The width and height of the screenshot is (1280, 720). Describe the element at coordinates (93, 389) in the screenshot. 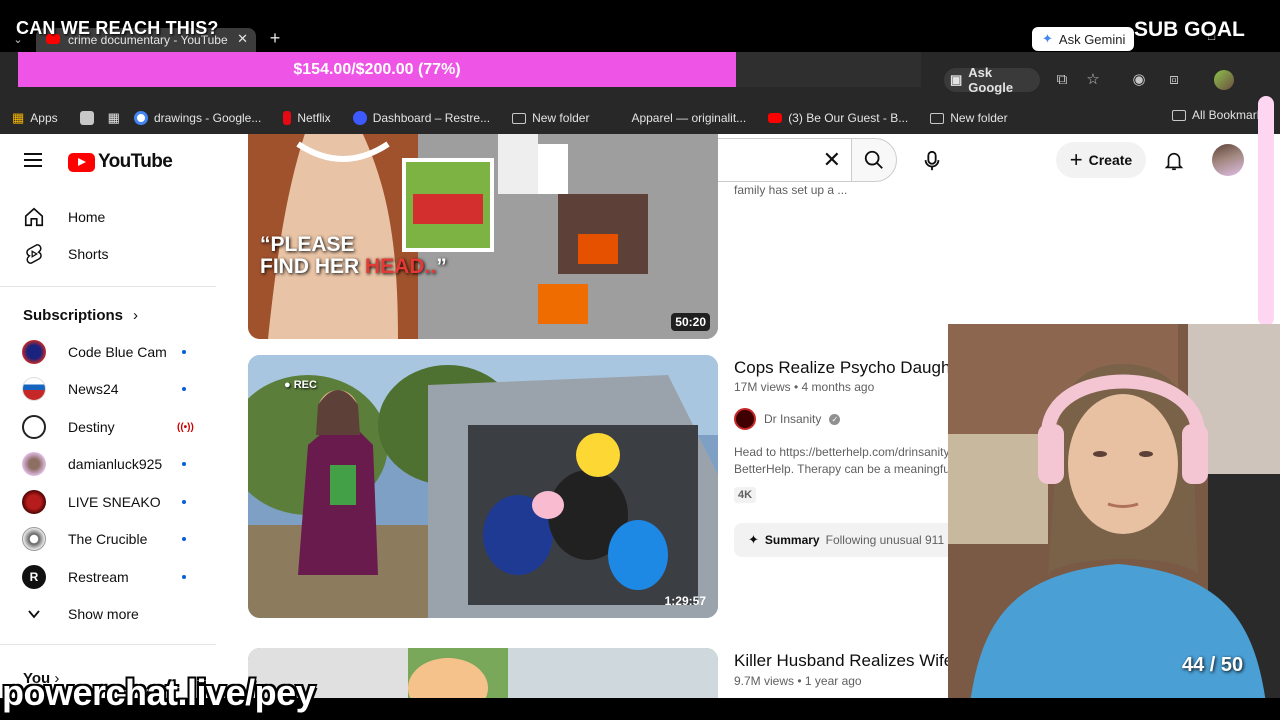

I see `channel-name: News24` at that location.